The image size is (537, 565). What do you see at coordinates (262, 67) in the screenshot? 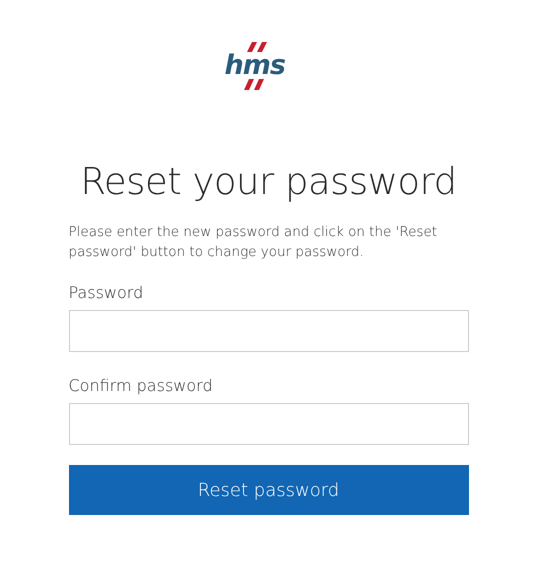
I see `logo: hms` at bounding box center [262, 67].